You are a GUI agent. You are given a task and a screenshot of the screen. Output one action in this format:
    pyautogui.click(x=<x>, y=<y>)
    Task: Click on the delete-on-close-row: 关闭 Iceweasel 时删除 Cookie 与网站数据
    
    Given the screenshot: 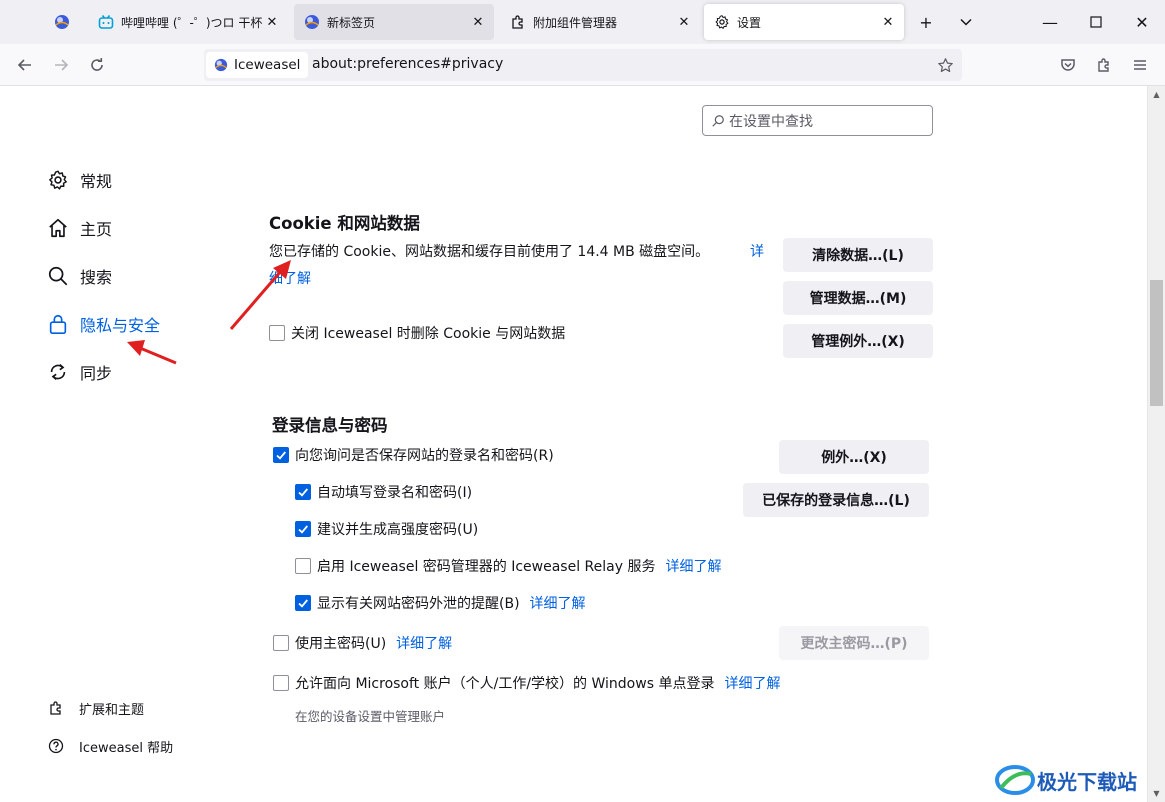 What is the action you would take?
    pyautogui.click(x=417, y=333)
    